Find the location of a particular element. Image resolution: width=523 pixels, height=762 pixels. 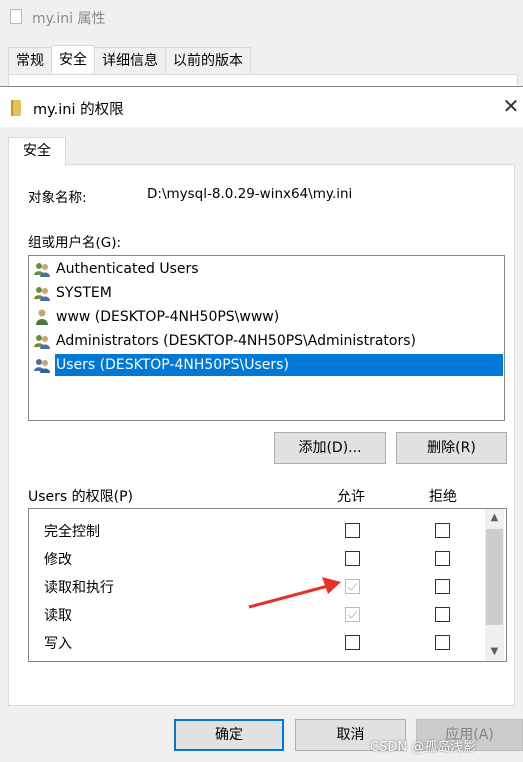

permission-name: 读取 is located at coordinates (58, 616).